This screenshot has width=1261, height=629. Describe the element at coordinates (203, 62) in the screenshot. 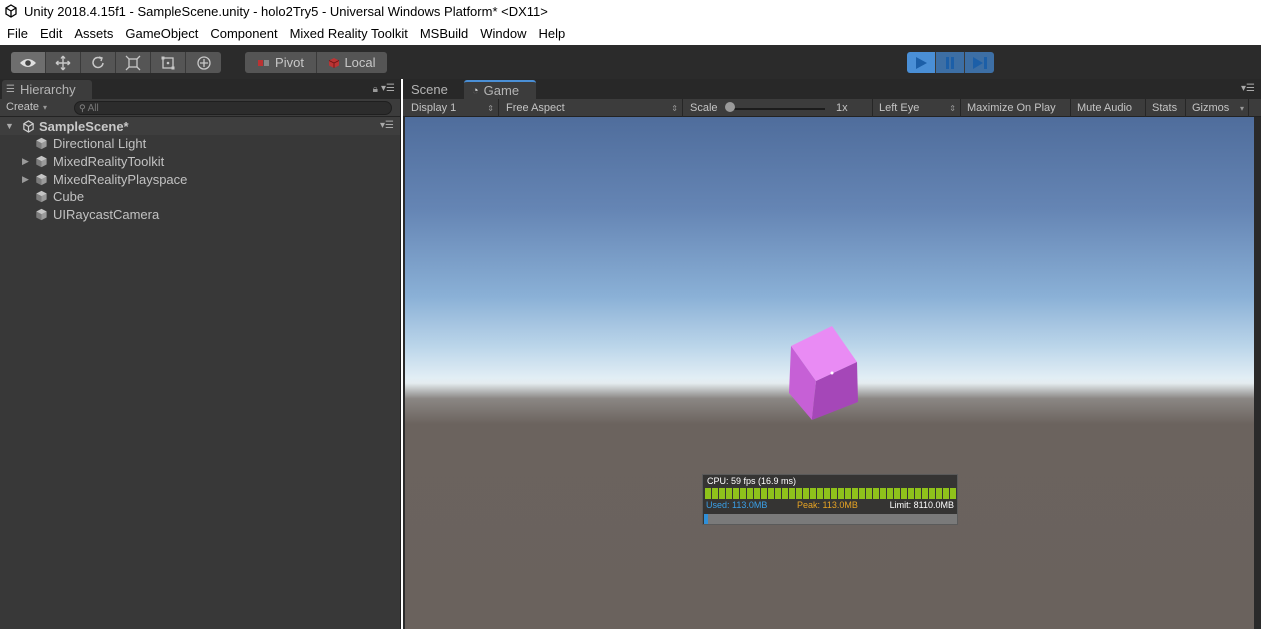

I see `transform-tool-button` at that location.